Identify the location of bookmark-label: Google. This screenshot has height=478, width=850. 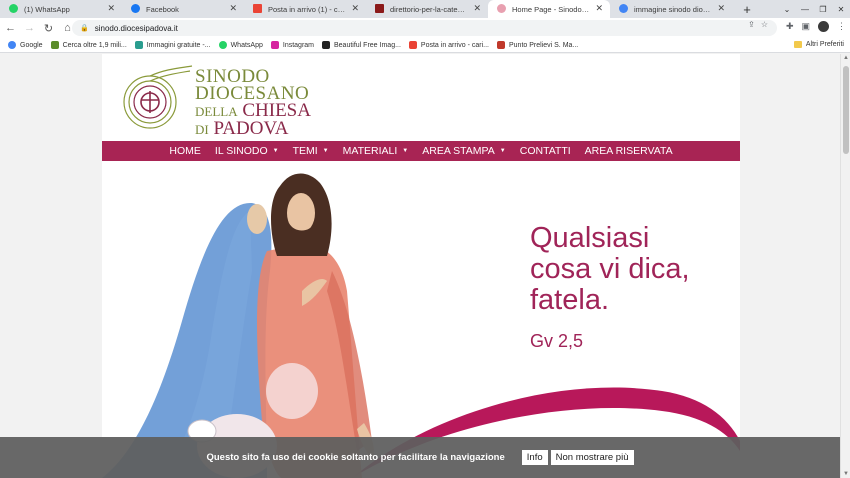
(31, 45).